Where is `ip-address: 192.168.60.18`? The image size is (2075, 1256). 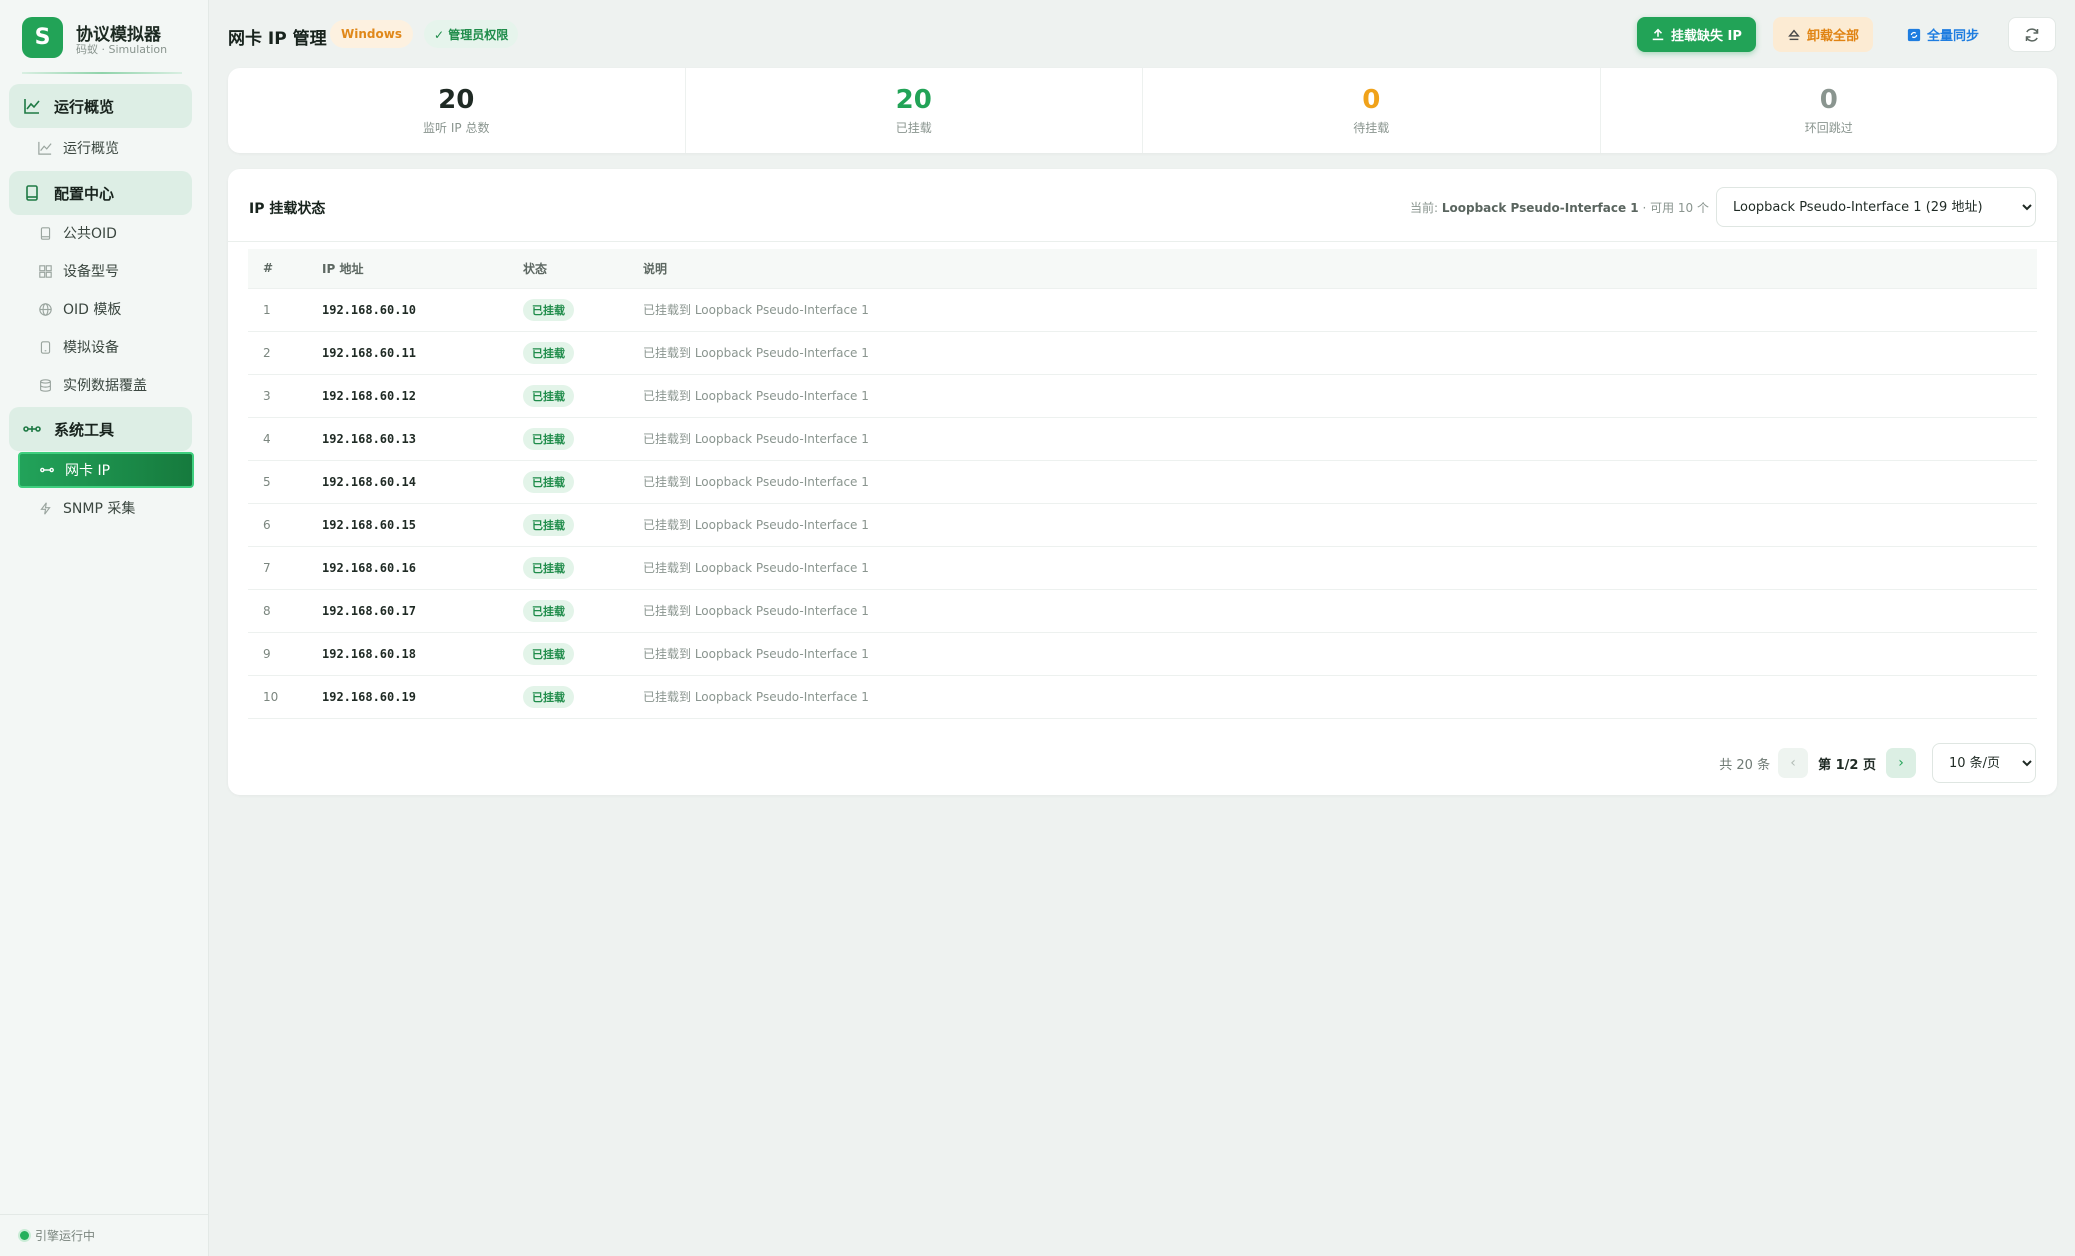
ip-address: 192.168.60.18 is located at coordinates (407, 653).